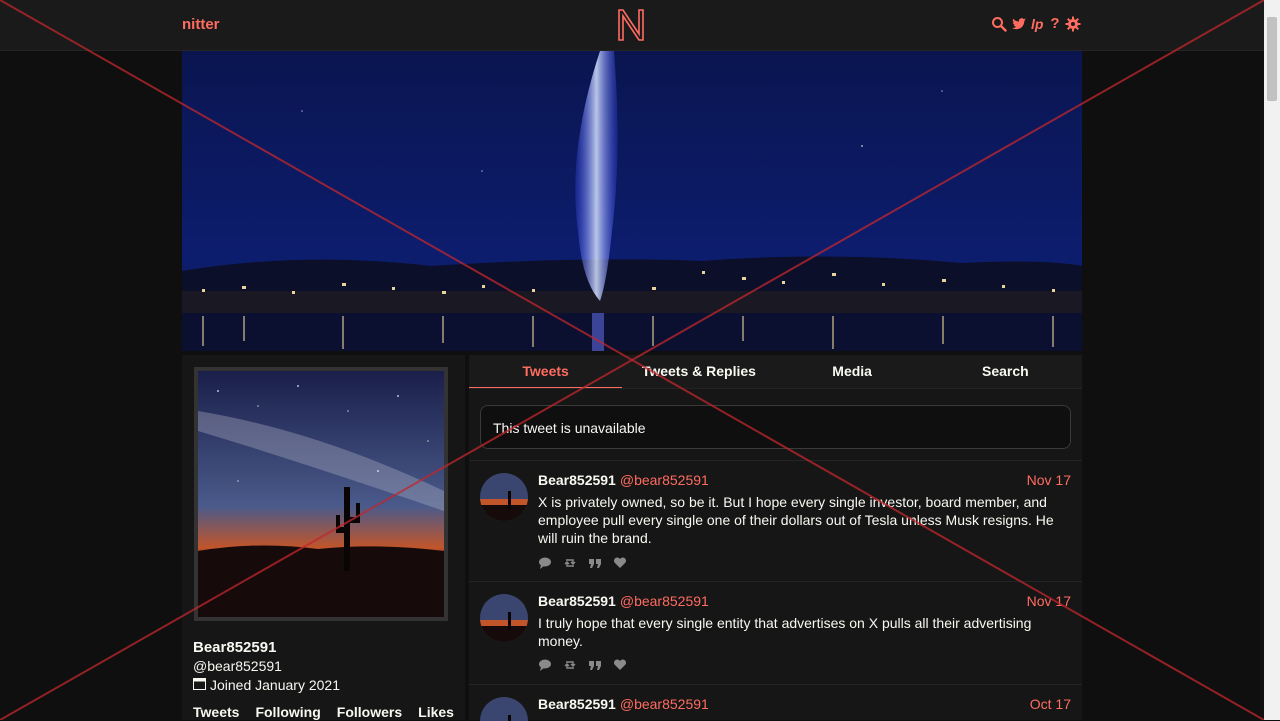  I want to click on page-scrollbar, so click(1272, 360).